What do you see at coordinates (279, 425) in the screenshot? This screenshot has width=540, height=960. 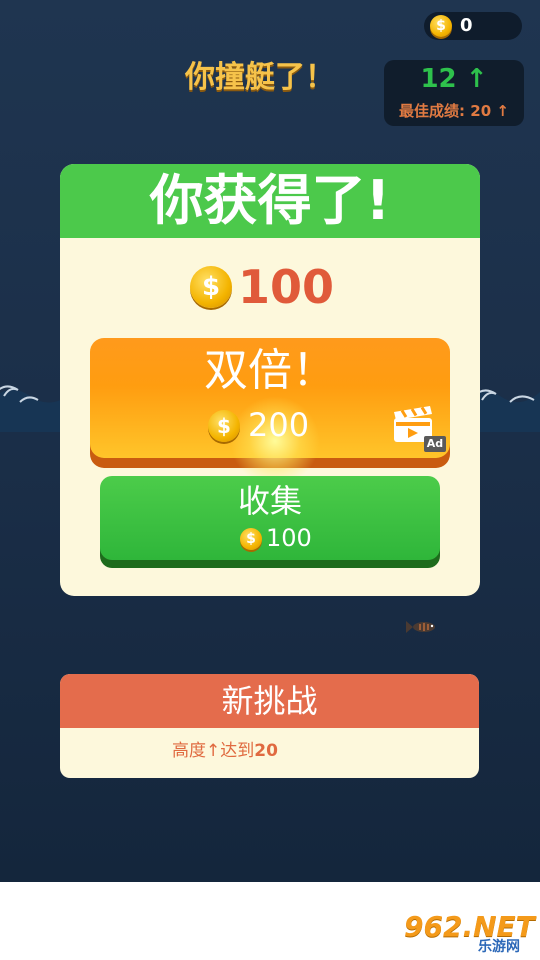 I see `double-reward-amount: 200` at bounding box center [279, 425].